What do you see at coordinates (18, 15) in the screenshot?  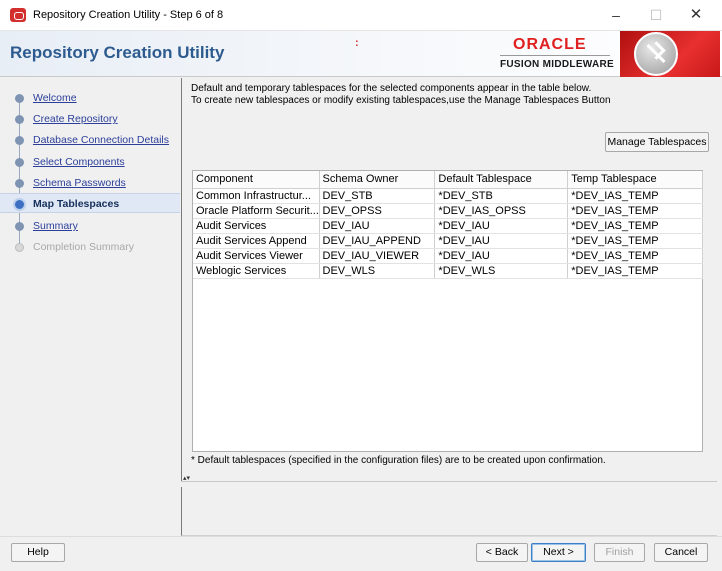 I see `app-icon` at bounding box center [18, 15].